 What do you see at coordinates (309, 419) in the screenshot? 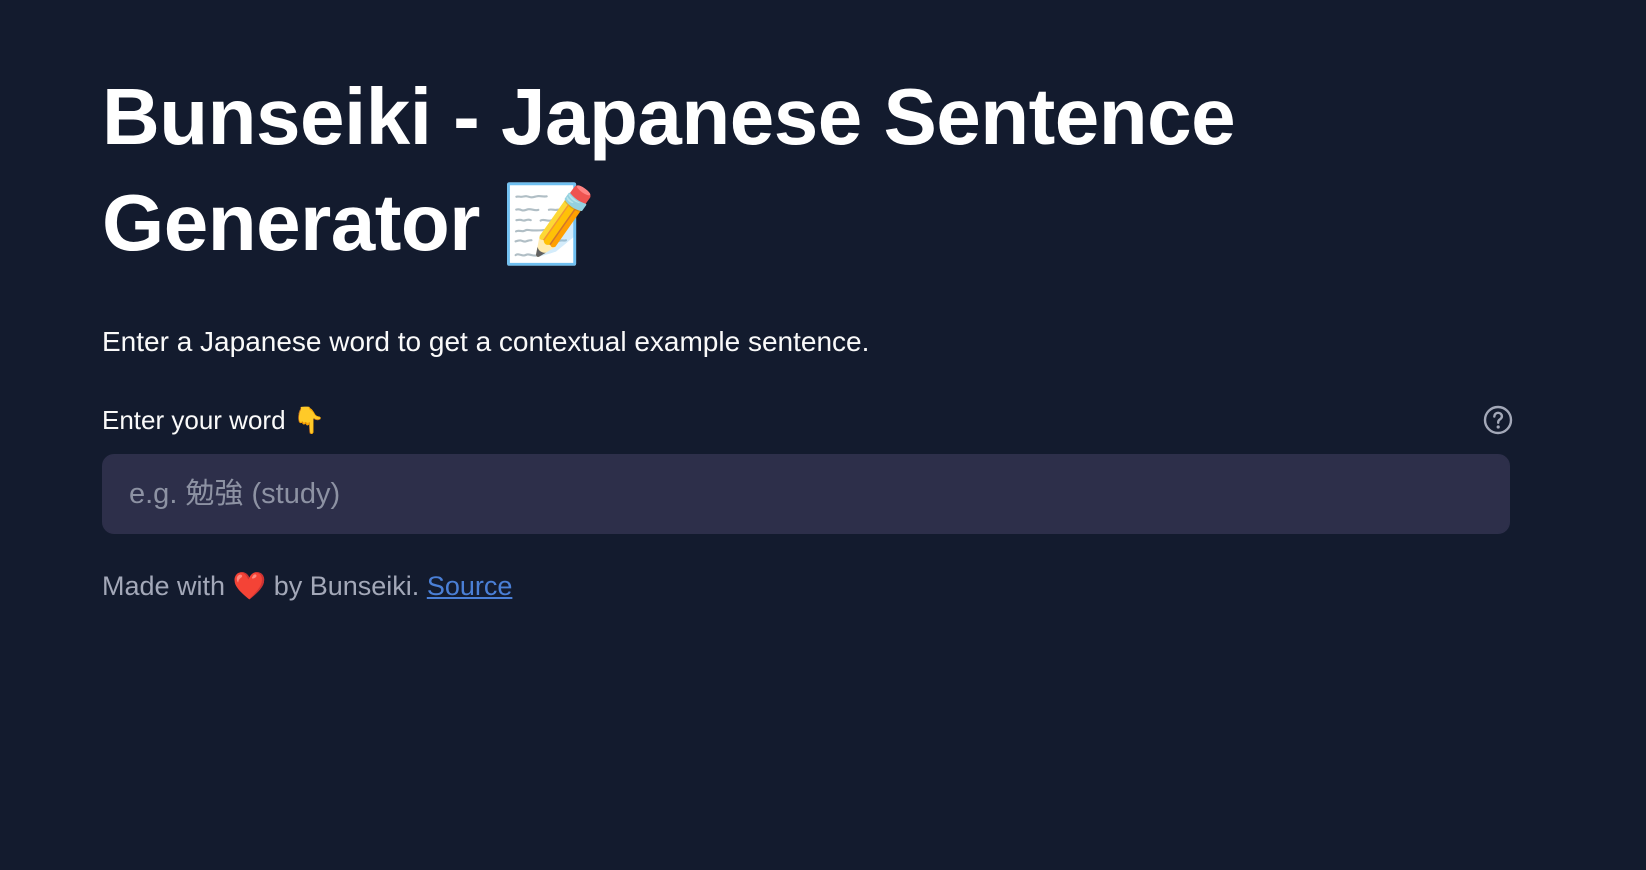
I see `pointing-down-icon: 👇` at bounding box center [309, 419].